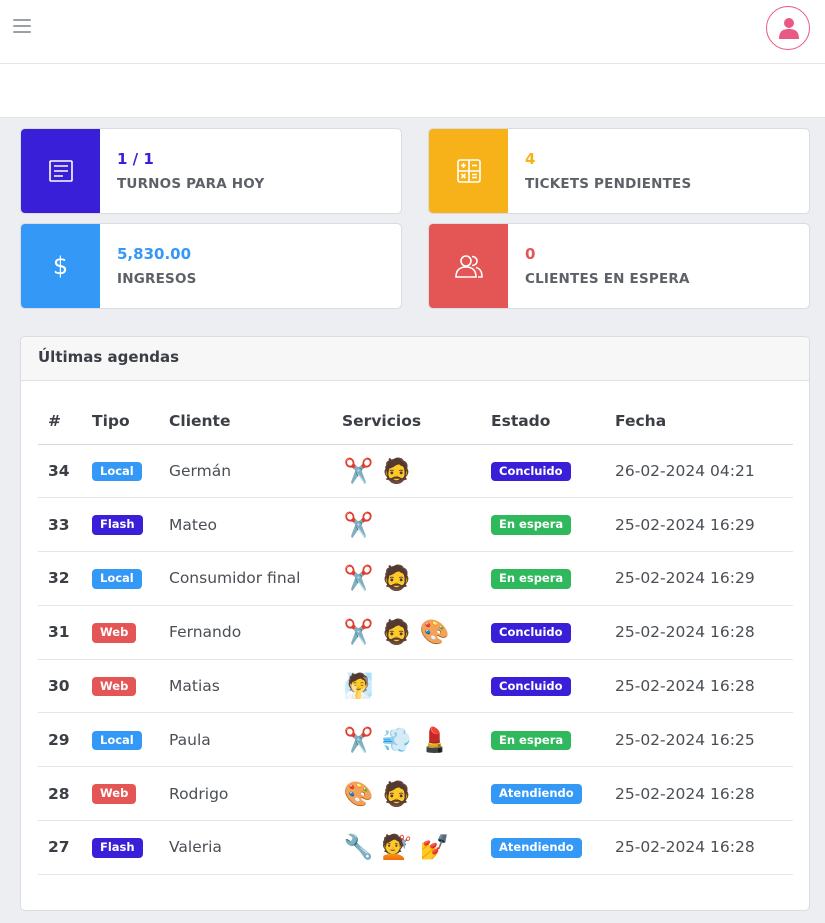 This screenshot has height=923, width=825. I want to click on nails-icon: 💅, so click(434, 847).